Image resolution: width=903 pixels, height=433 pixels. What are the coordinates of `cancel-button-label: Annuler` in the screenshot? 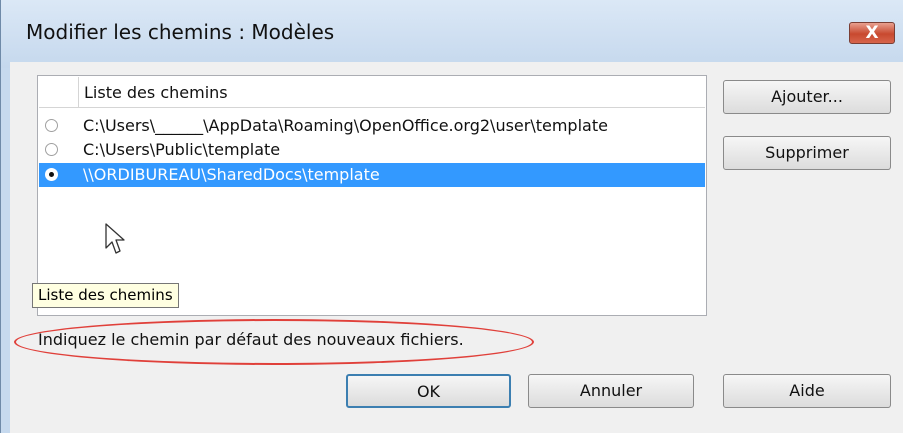 It's located at (611, 390).